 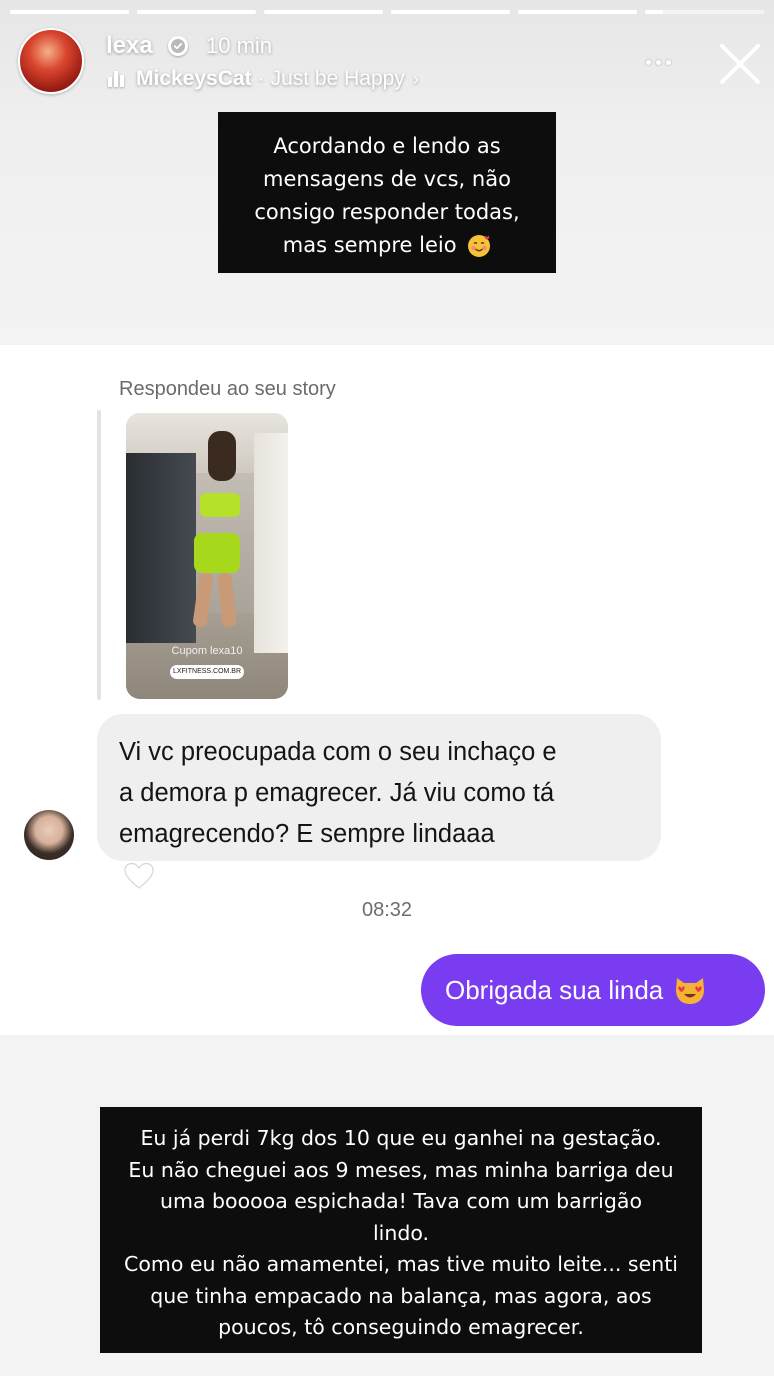 I want to click on caption-bottom-line: lindo., so click(x=401, y=1232).